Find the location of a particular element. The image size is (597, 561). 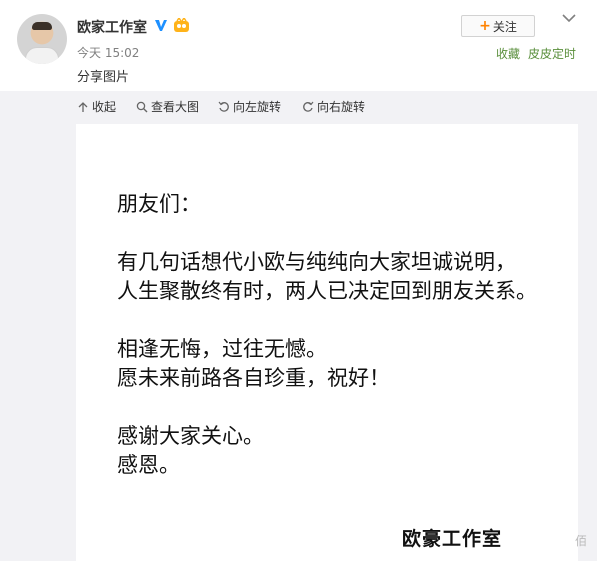

member-badge-icon is located at coordinates (181, 25).